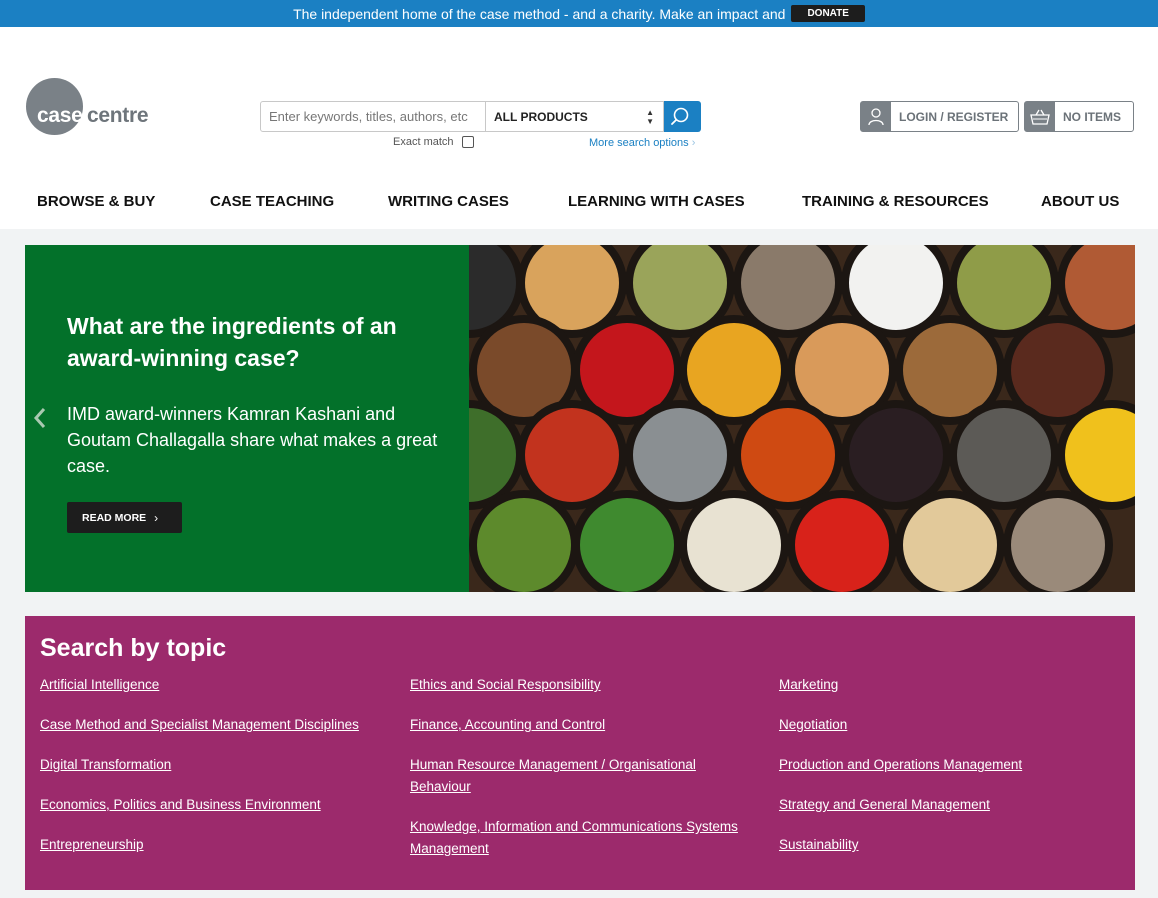 The height and width of the screenshot is (898, 1158). Describe the element at coordinates (217, 694) in the screenshot. I see `topic-link: Artificial Intelligence` at that location.